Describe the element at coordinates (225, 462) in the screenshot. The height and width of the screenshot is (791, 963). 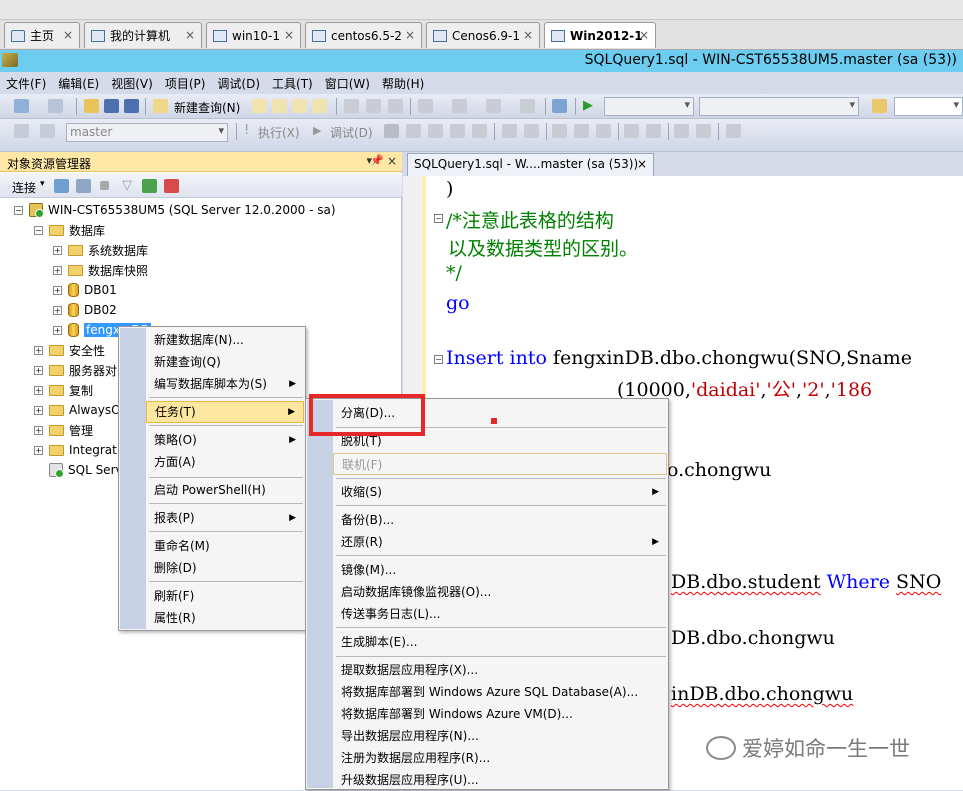
I see `menu-item-facets: 方面(A)` at that location.